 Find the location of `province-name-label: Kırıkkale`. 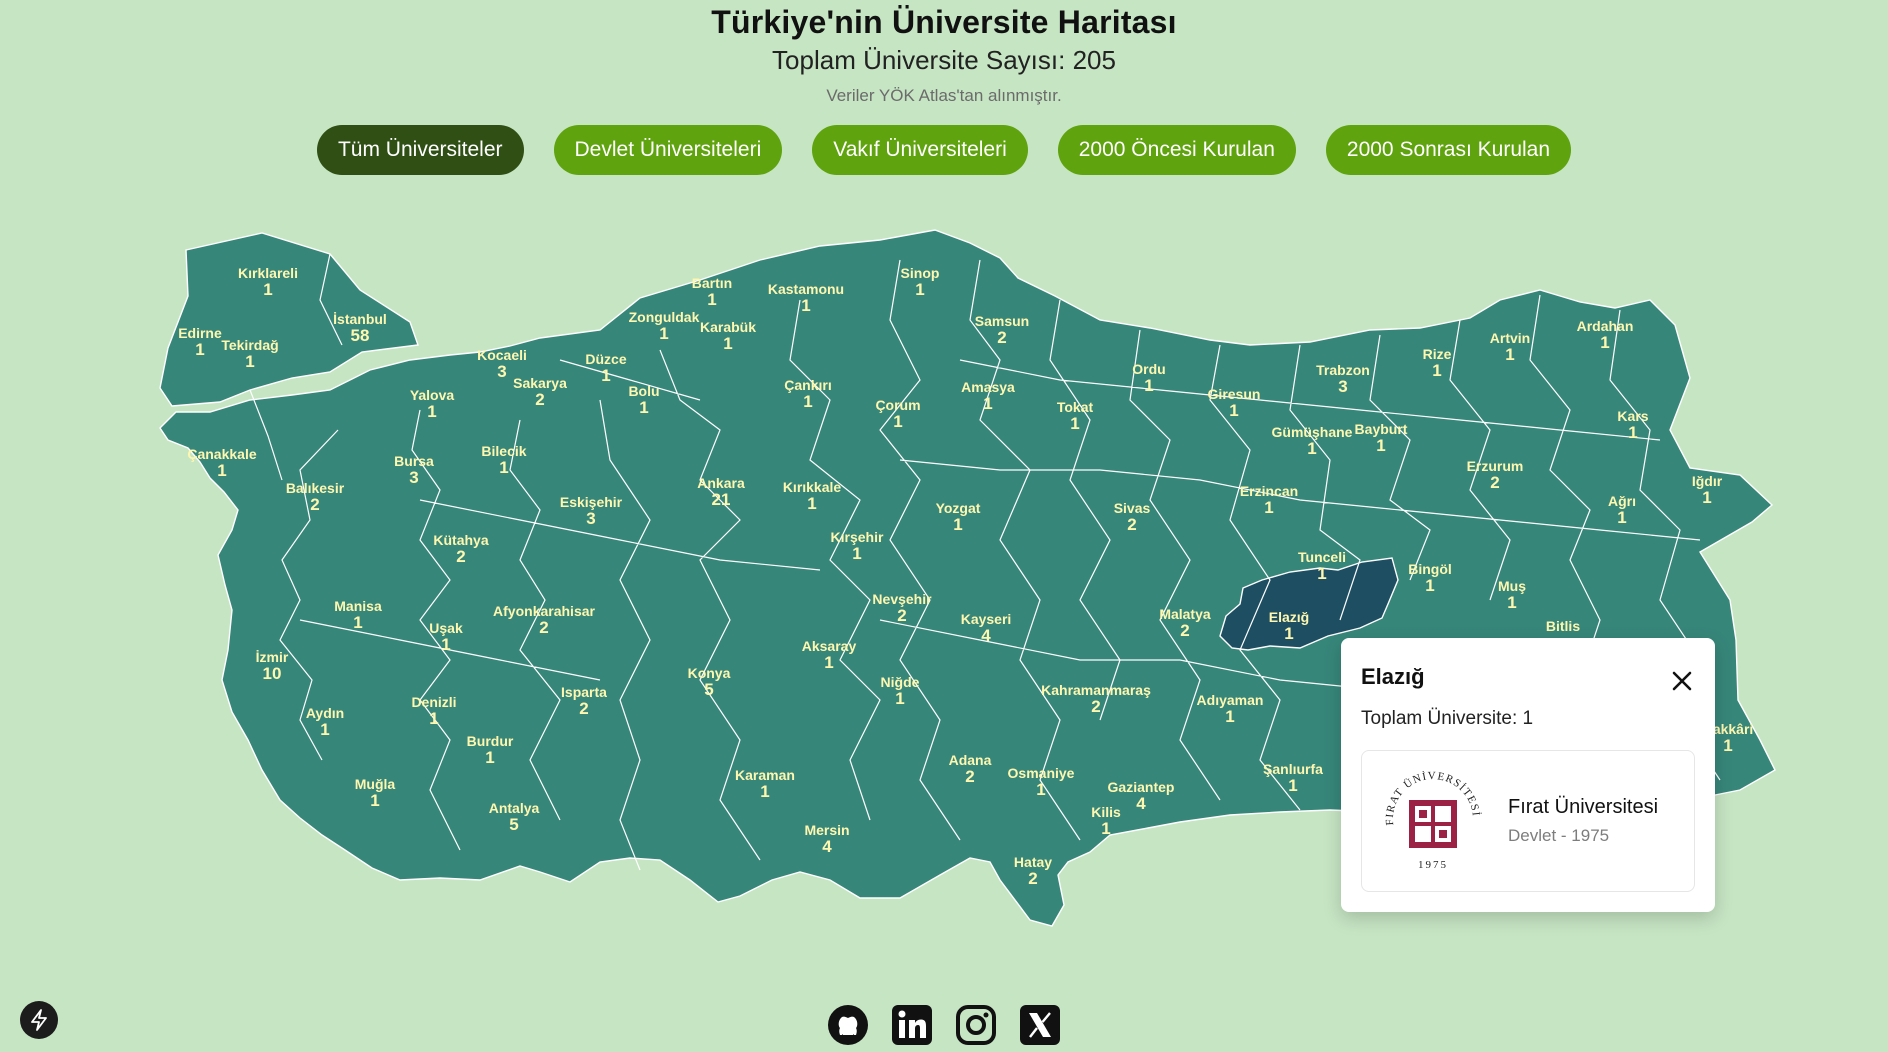

province-name-label: Kırıkkale is located at coordinates (812, 487).